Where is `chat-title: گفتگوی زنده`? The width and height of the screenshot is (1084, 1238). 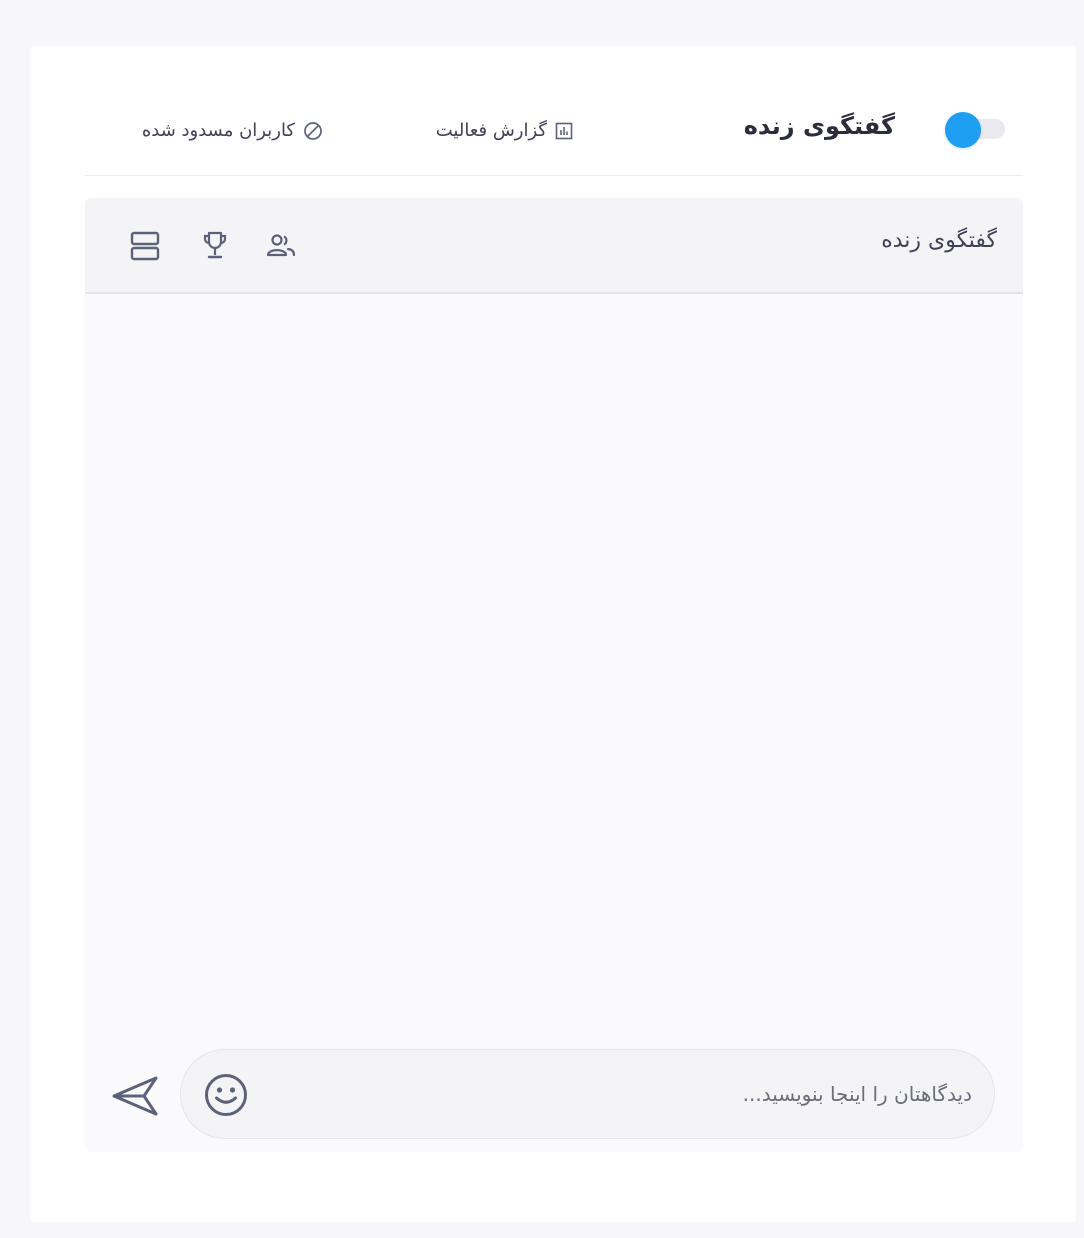 chat-title: گفتگوی زنده is located at coordinates (939, 240).